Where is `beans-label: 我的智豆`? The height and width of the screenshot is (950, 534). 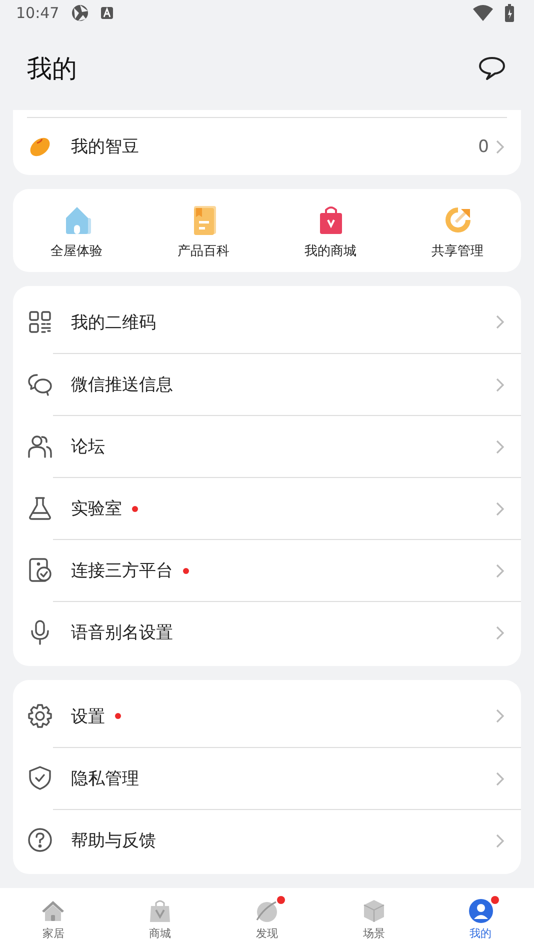 beans-label: 我的智豆 is located at coordinates (105, 147).